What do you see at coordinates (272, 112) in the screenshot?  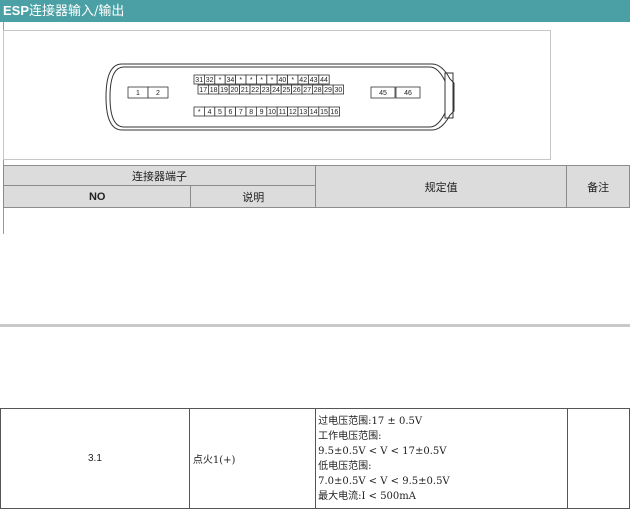 I see `connector-pin-label: 10` at bounding box center [272, 112].